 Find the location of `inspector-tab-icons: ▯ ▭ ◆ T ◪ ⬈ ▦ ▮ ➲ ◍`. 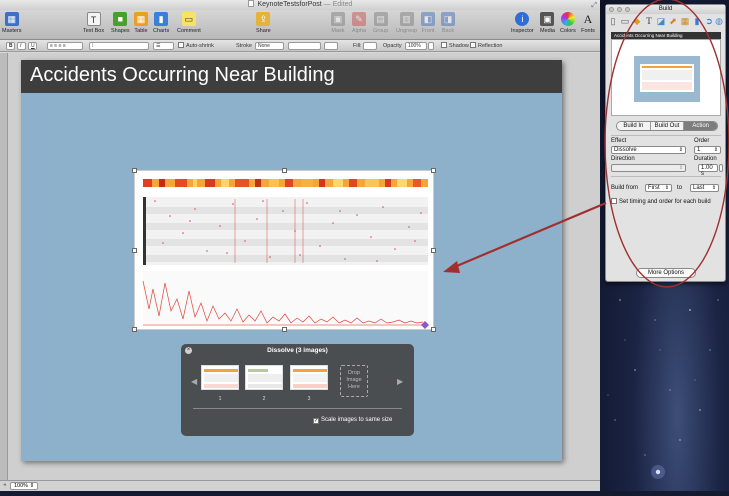

inspector-tab-icons: ▯ ▭ ◆ T ◪ ⬈ ▦ ▮ ➲ ◍ is located at coordinates (666, 22).